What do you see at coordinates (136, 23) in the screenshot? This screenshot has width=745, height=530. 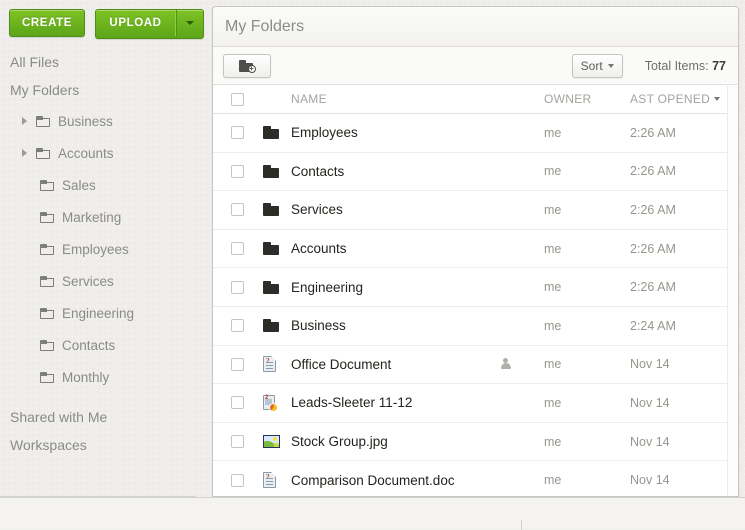 I see `upload-button: UPLOAD` at bounding box center [136, 23].